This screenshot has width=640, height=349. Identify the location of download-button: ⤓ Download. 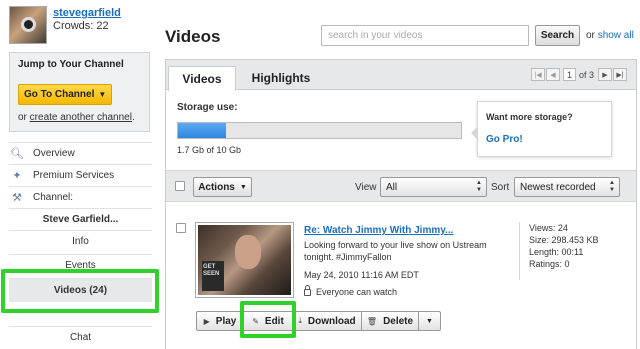
(327, 321).